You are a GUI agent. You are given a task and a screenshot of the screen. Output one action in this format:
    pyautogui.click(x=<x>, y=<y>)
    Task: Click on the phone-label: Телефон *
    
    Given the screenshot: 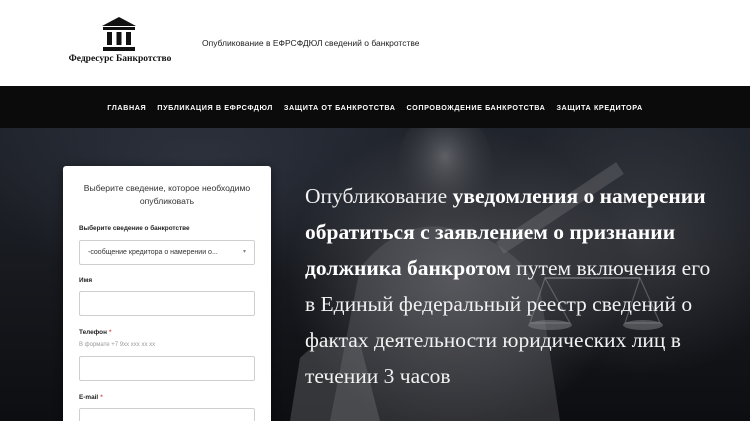 What is the action you would take?
    pyautogui.click(x=95, y=332)
    